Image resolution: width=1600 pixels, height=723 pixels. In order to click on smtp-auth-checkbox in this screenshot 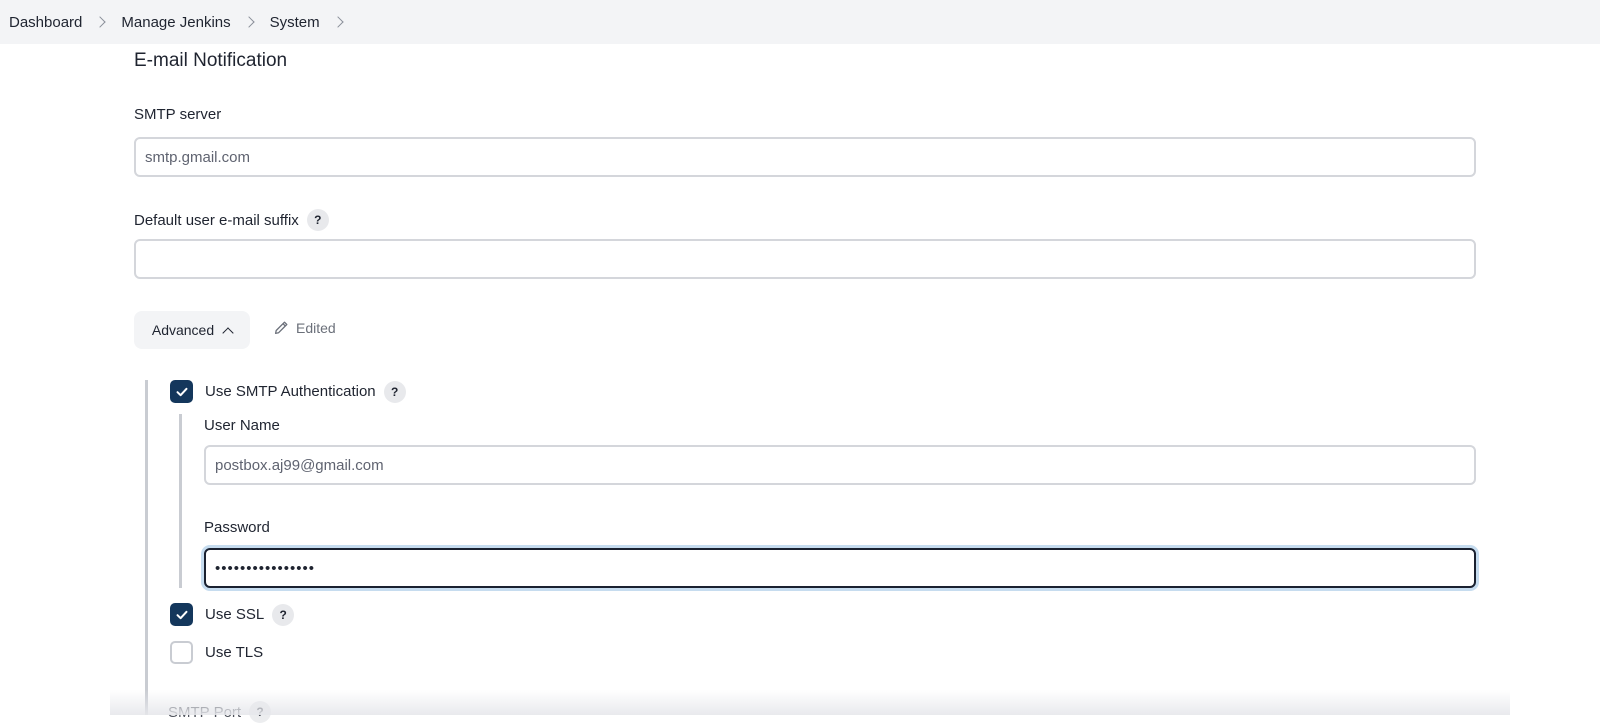, I will do `click(181, 391)`.